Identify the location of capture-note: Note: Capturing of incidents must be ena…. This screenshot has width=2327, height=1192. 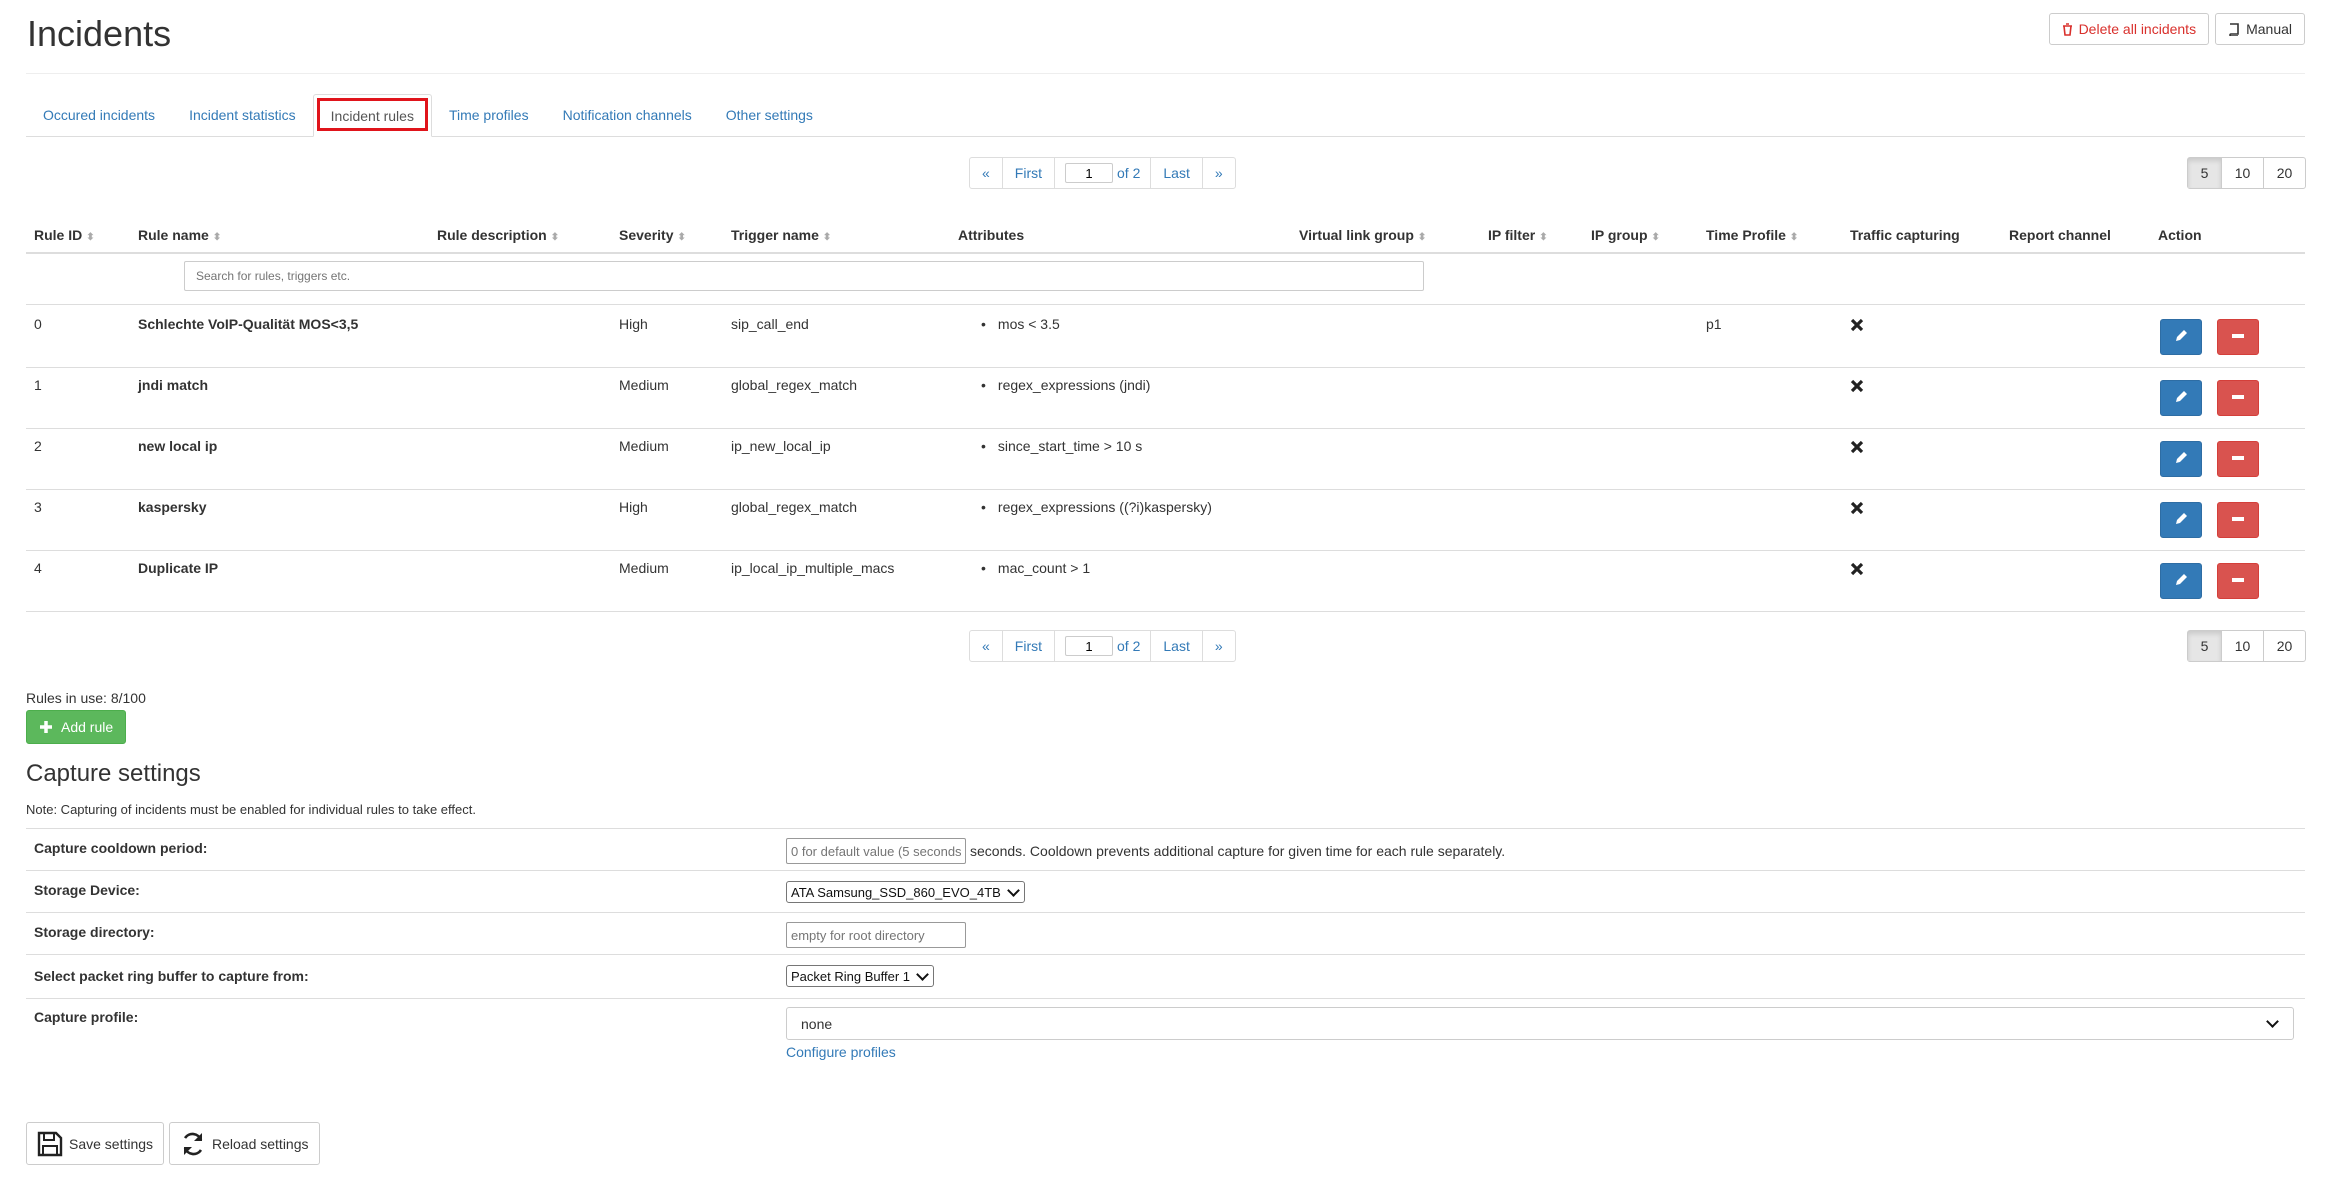
(251, 809).